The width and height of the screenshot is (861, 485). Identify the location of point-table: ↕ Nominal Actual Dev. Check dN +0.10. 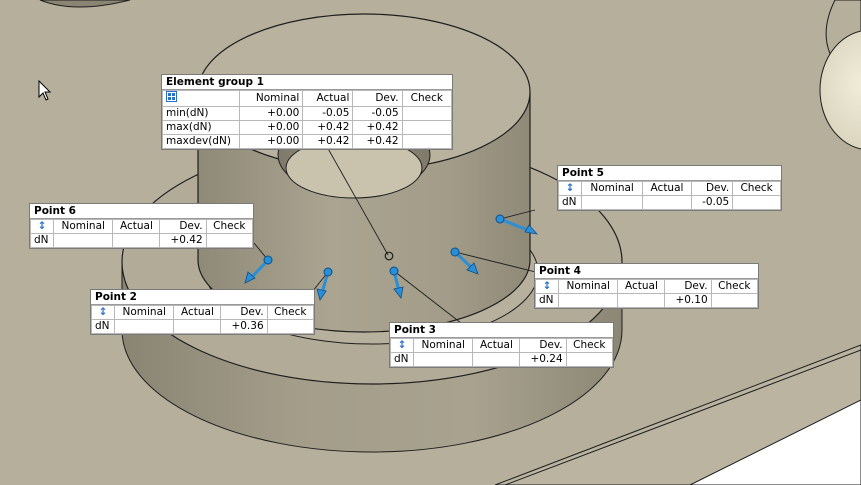
(647, 293).